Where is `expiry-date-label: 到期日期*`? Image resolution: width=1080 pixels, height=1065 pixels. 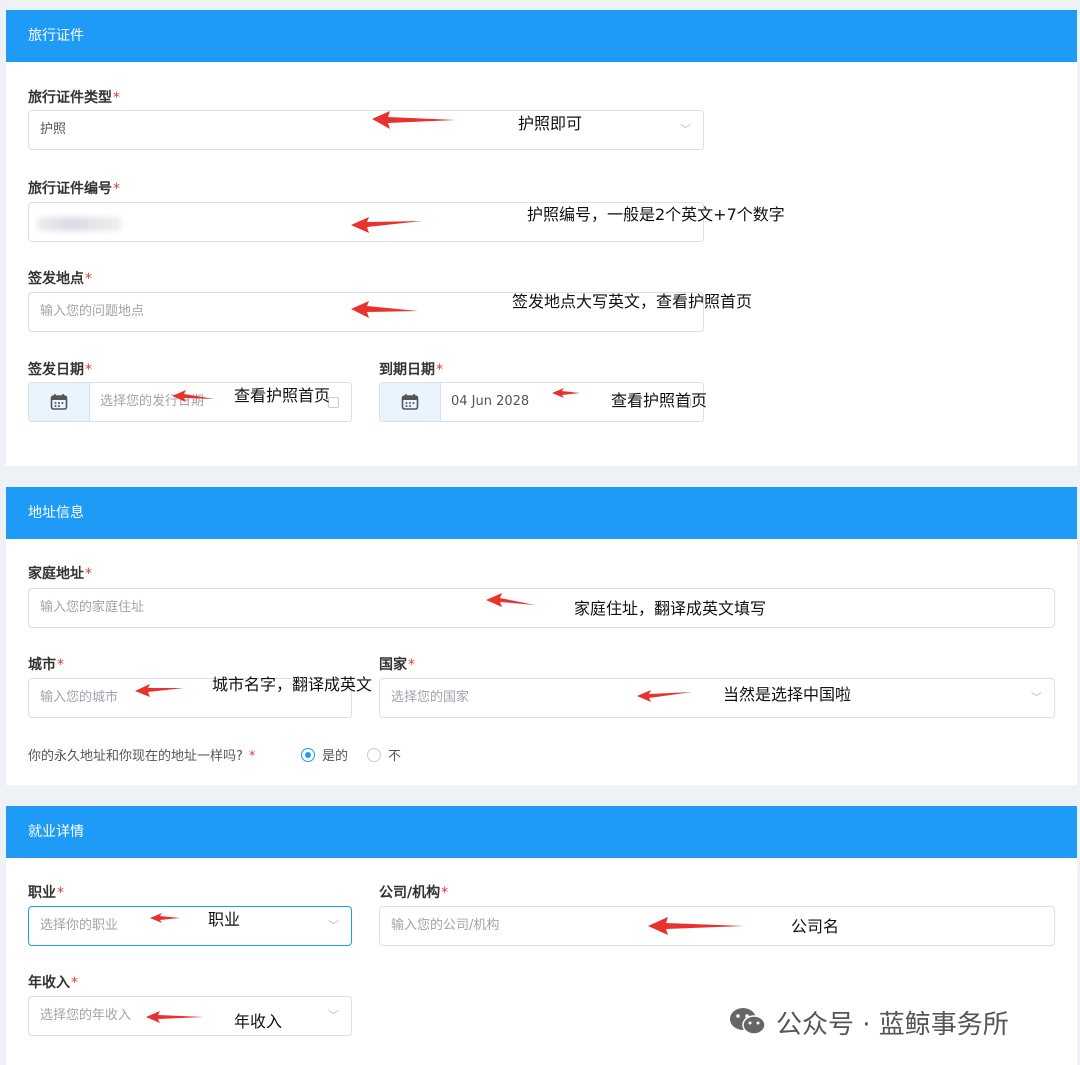
expiry-date-label: 到期日期* is located at coordinates (411, 370).